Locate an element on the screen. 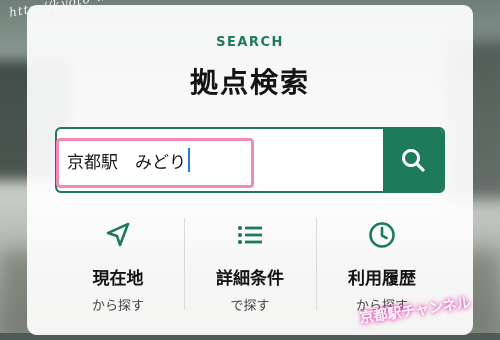 Image resolution: width=500 pixels, height=340 pixels. option-label: 利用履歴 is located at coordinates (382, 279).